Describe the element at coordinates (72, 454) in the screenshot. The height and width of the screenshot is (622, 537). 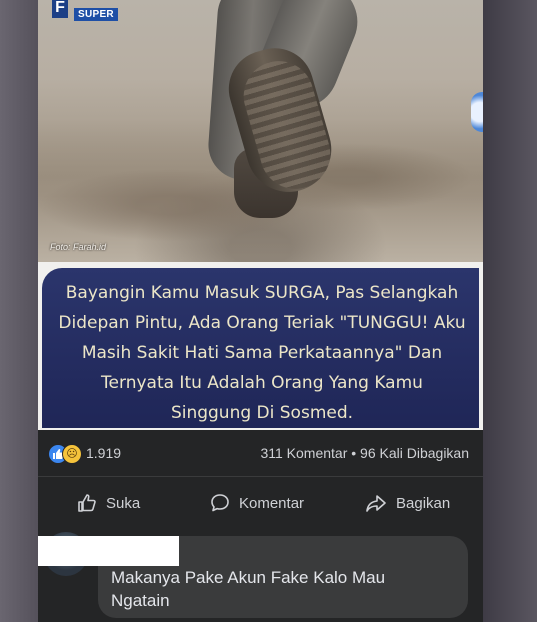
I see `sad-icon: ☹` at that location.